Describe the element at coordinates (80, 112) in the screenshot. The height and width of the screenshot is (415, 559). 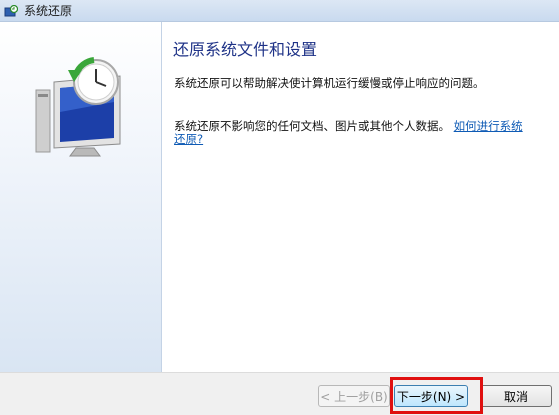
I see `system-restore-graphic` at that location.